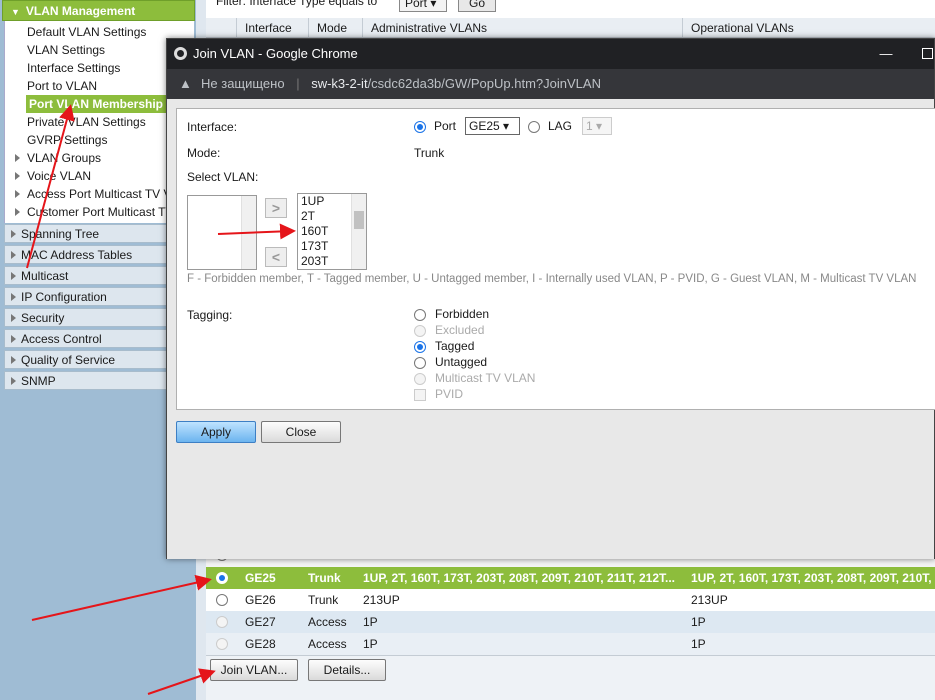 The width and height of the screenshot is (935, 700). Describe the element at coordinates (314, 261) in the screenshot. I see `vlan-list-item: 203T` at that location.